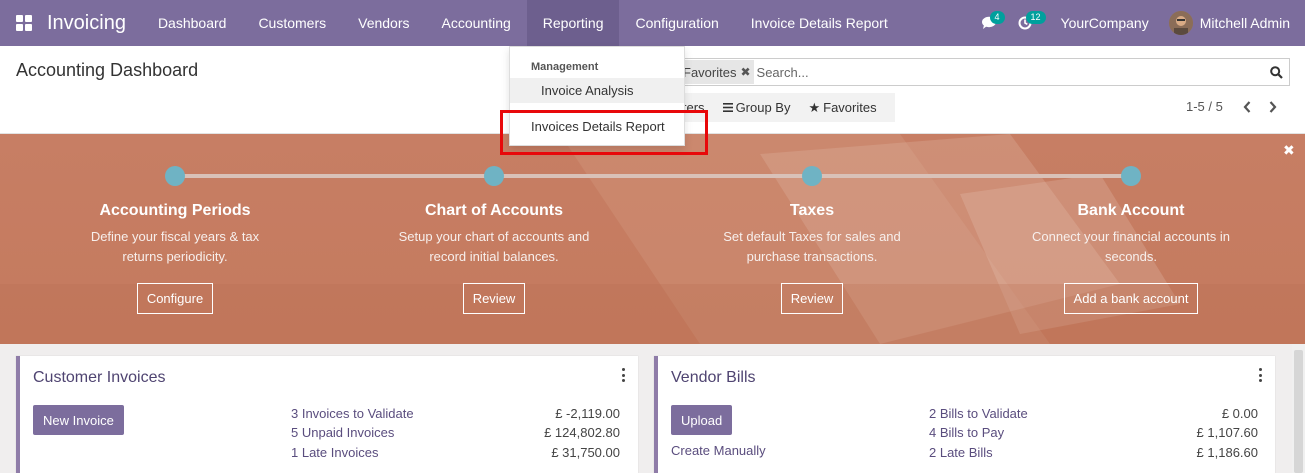 The width and height of the screenshot is (1305, 473). Describe the element at coordinates (494, 298) in the screenshot. I see `review-chart-button: Review` at that location.